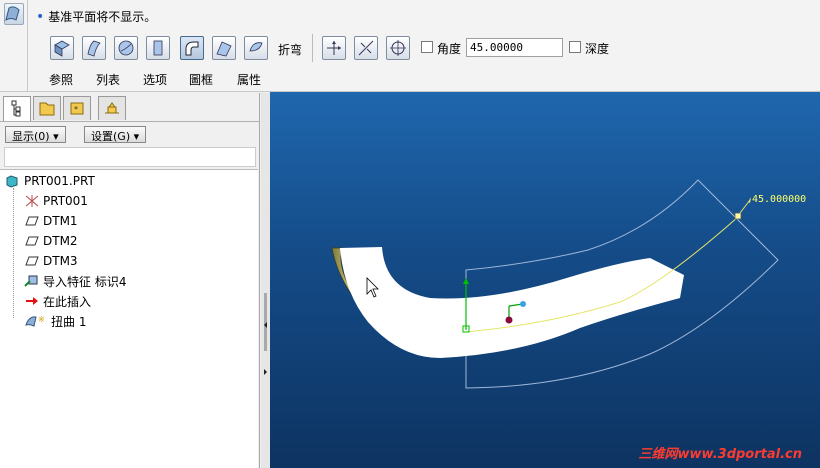  Describe the element at coordinates (779, 199) in the screenshot. I see `angle-dimension-label: 45.000000` at that location.